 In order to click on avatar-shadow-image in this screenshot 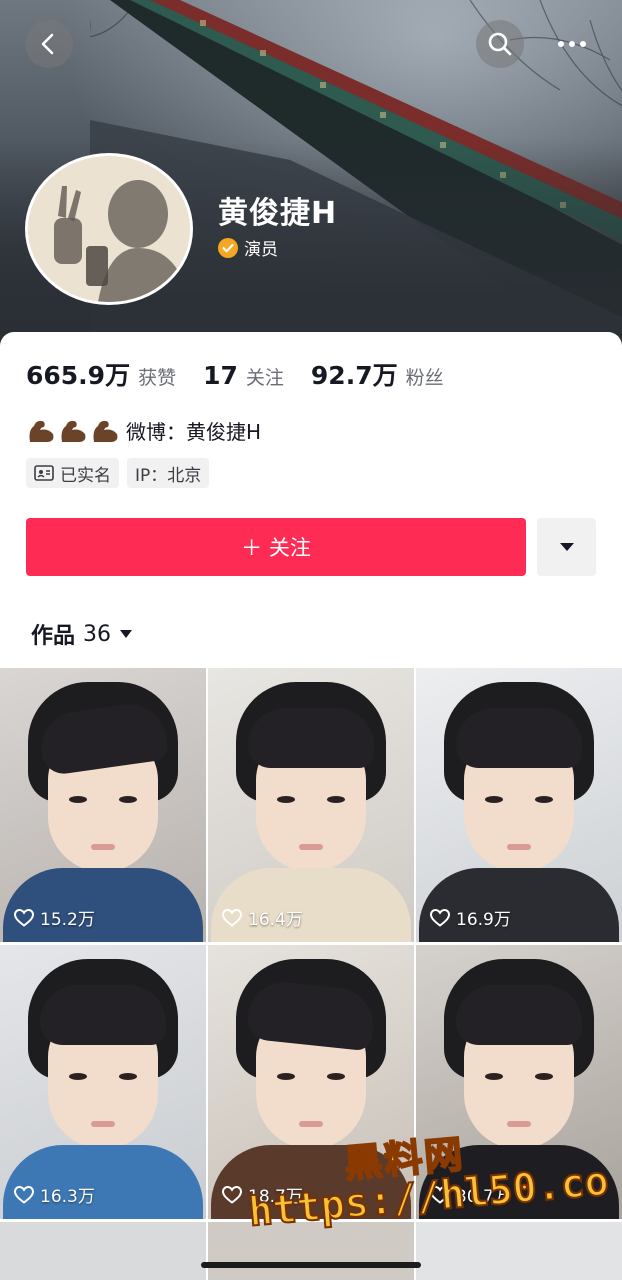, I will do `click(109, 229)`.